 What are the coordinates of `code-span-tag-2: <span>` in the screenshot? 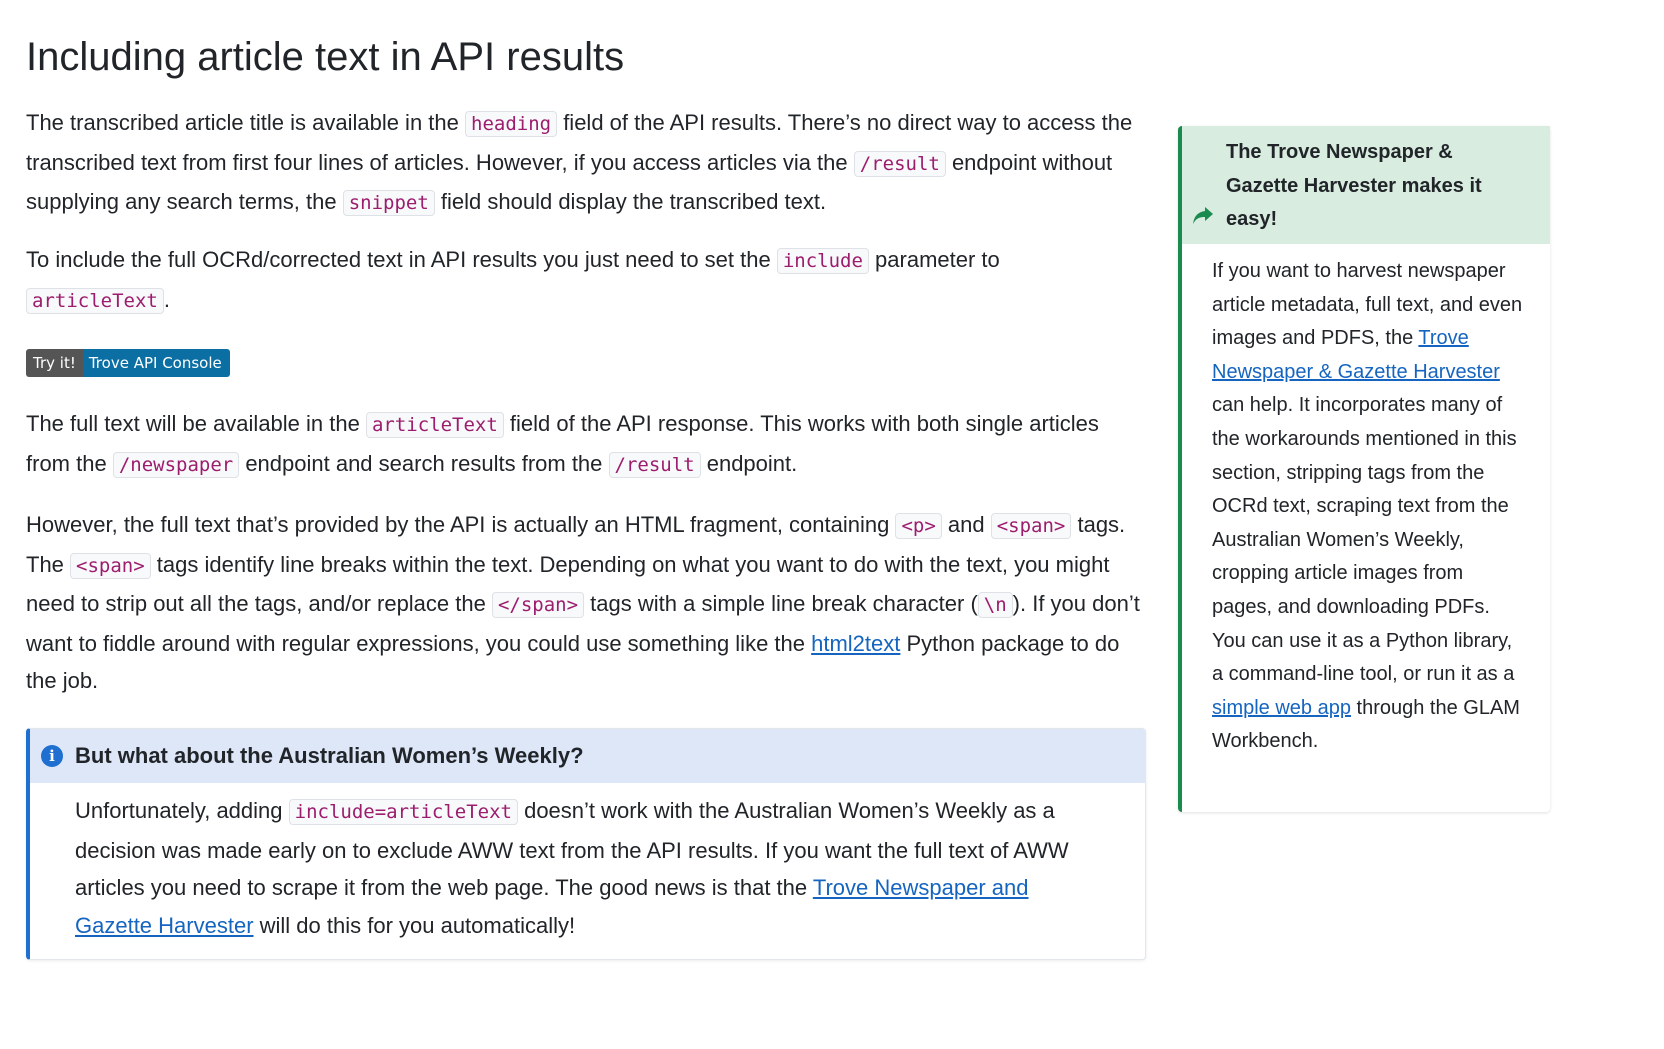 It's located at (110, 565).